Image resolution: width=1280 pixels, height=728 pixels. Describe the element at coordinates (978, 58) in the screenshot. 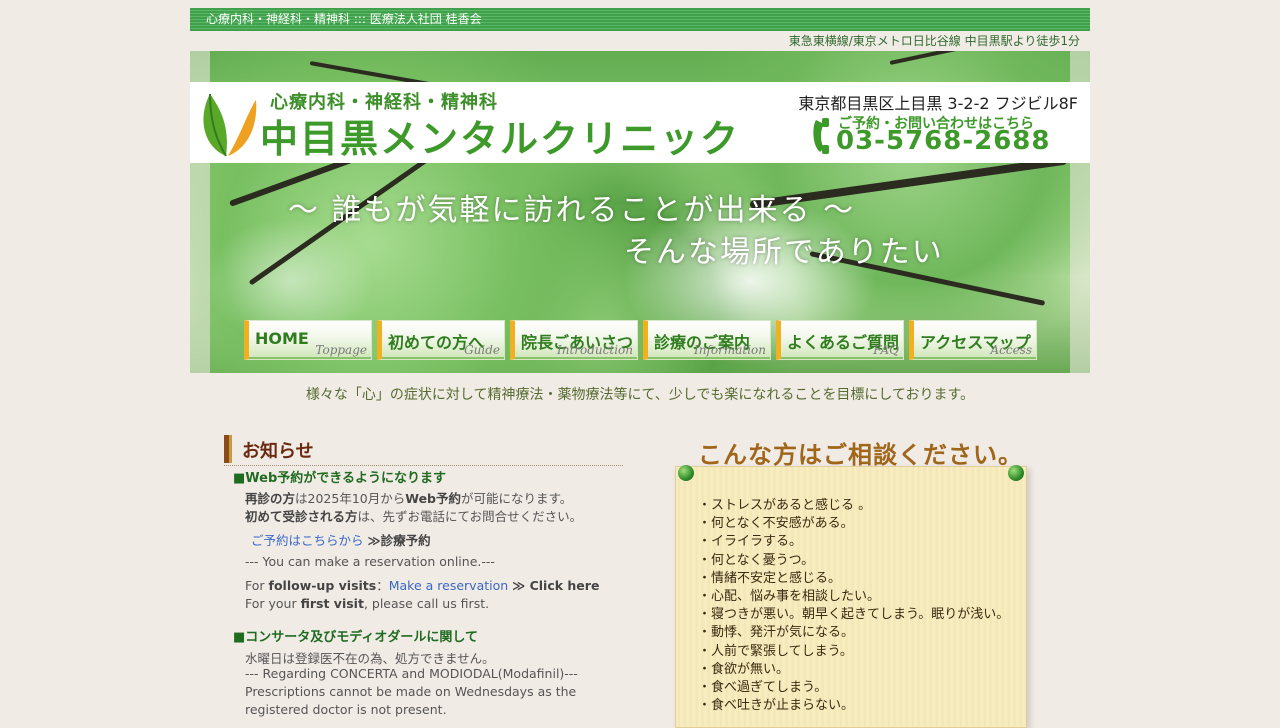

I see `branch-decoration` at that location.